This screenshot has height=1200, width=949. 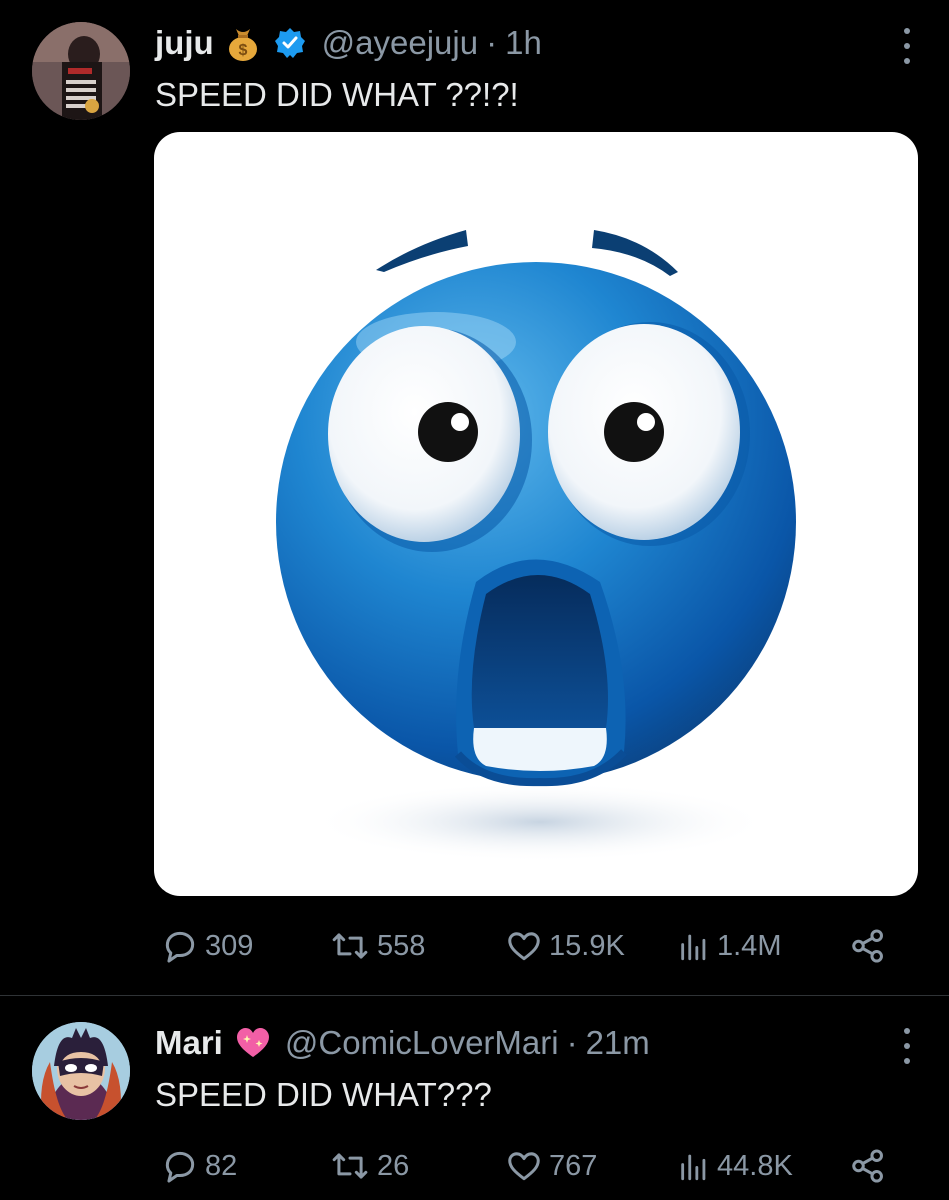 I want to click on timestamp: 21m, so click(x=618, y=1043).